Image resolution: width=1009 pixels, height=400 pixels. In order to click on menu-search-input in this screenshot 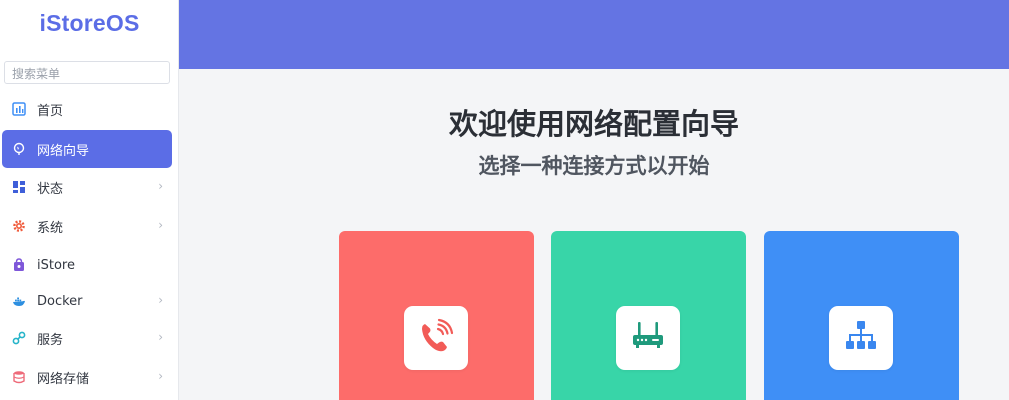, I will do `click(87, 72)`.